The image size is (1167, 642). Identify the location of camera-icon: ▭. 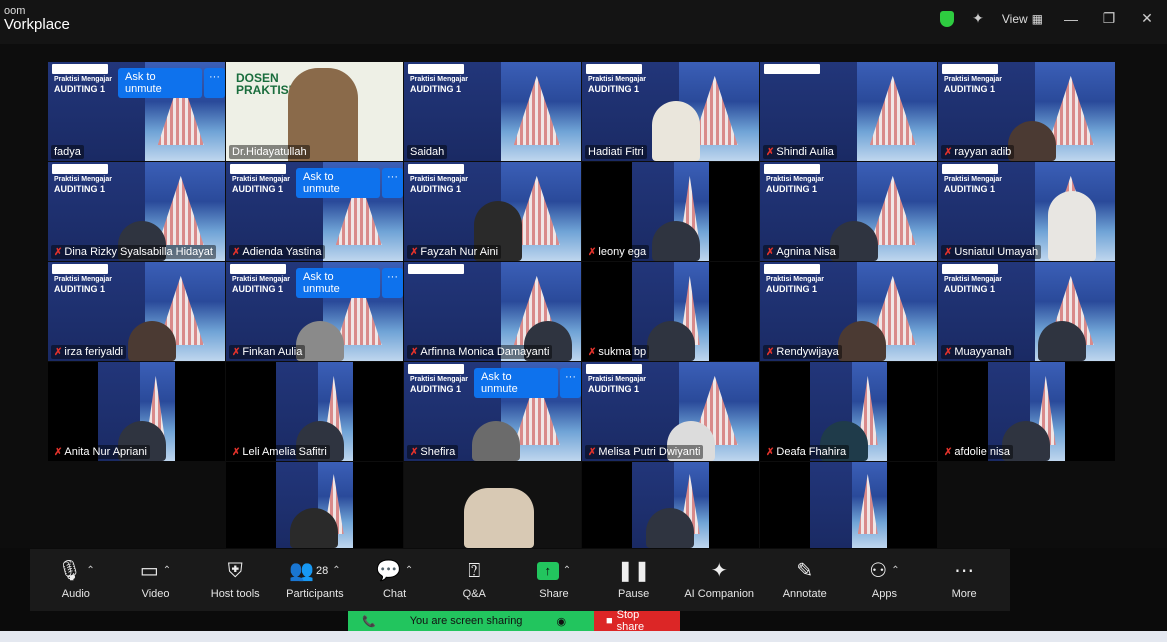
(149, 571).